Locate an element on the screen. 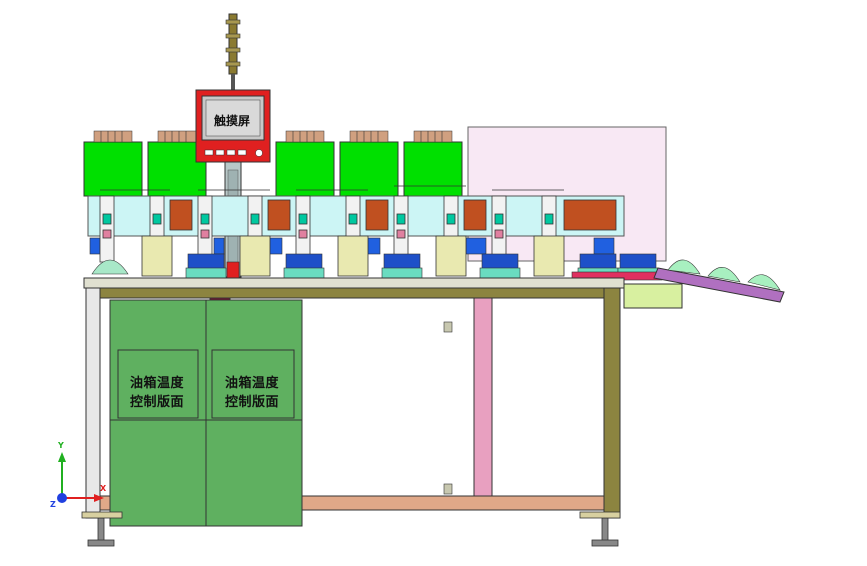  triad-z-label: Z is located at coordinates (53, 504).